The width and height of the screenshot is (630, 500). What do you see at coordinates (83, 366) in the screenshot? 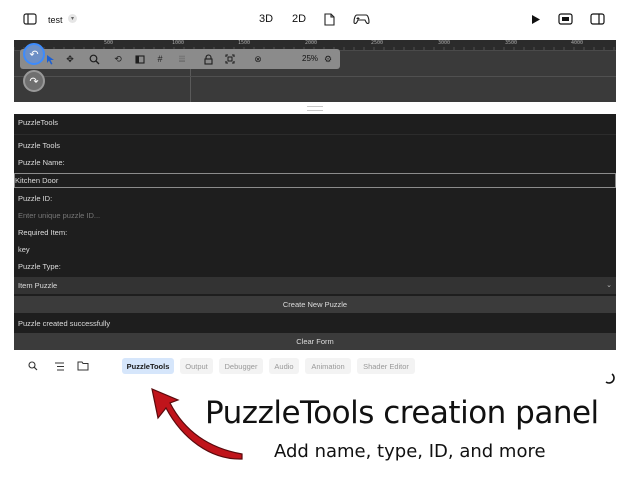
I see `folder-icon` at bounding box center [83, 366].